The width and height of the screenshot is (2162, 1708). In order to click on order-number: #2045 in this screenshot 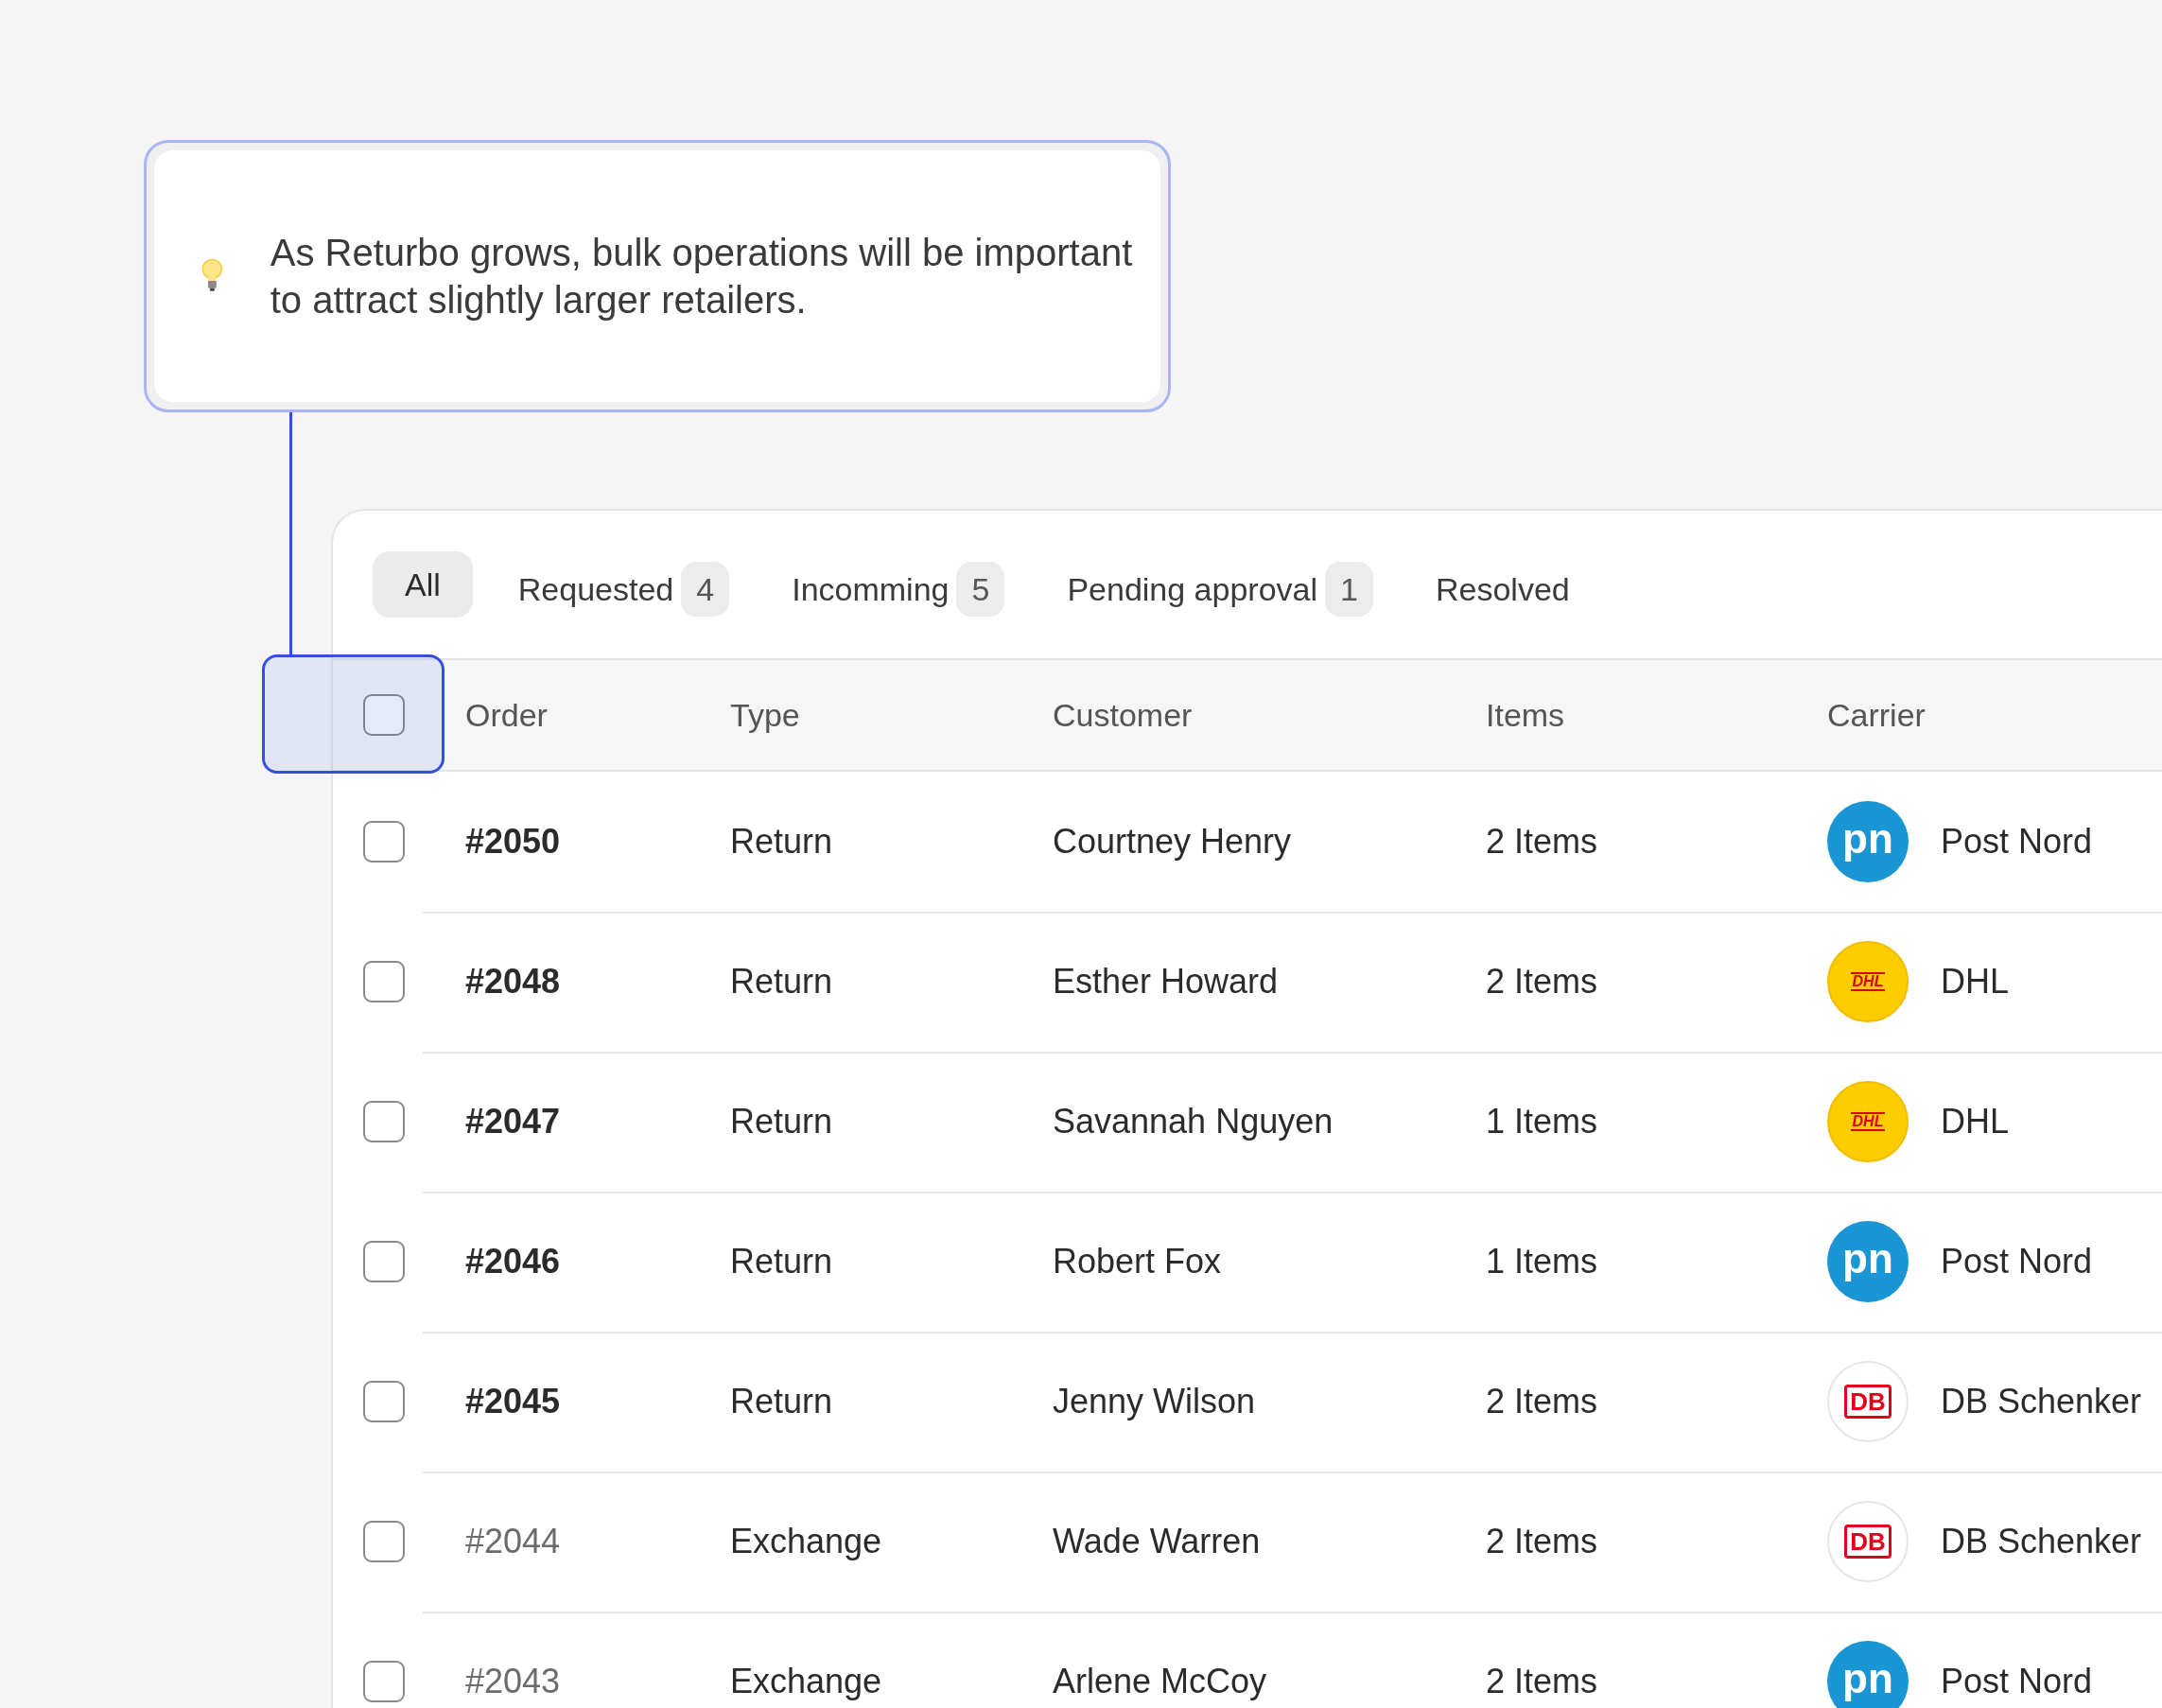, I will do `click(513, 1401)`.